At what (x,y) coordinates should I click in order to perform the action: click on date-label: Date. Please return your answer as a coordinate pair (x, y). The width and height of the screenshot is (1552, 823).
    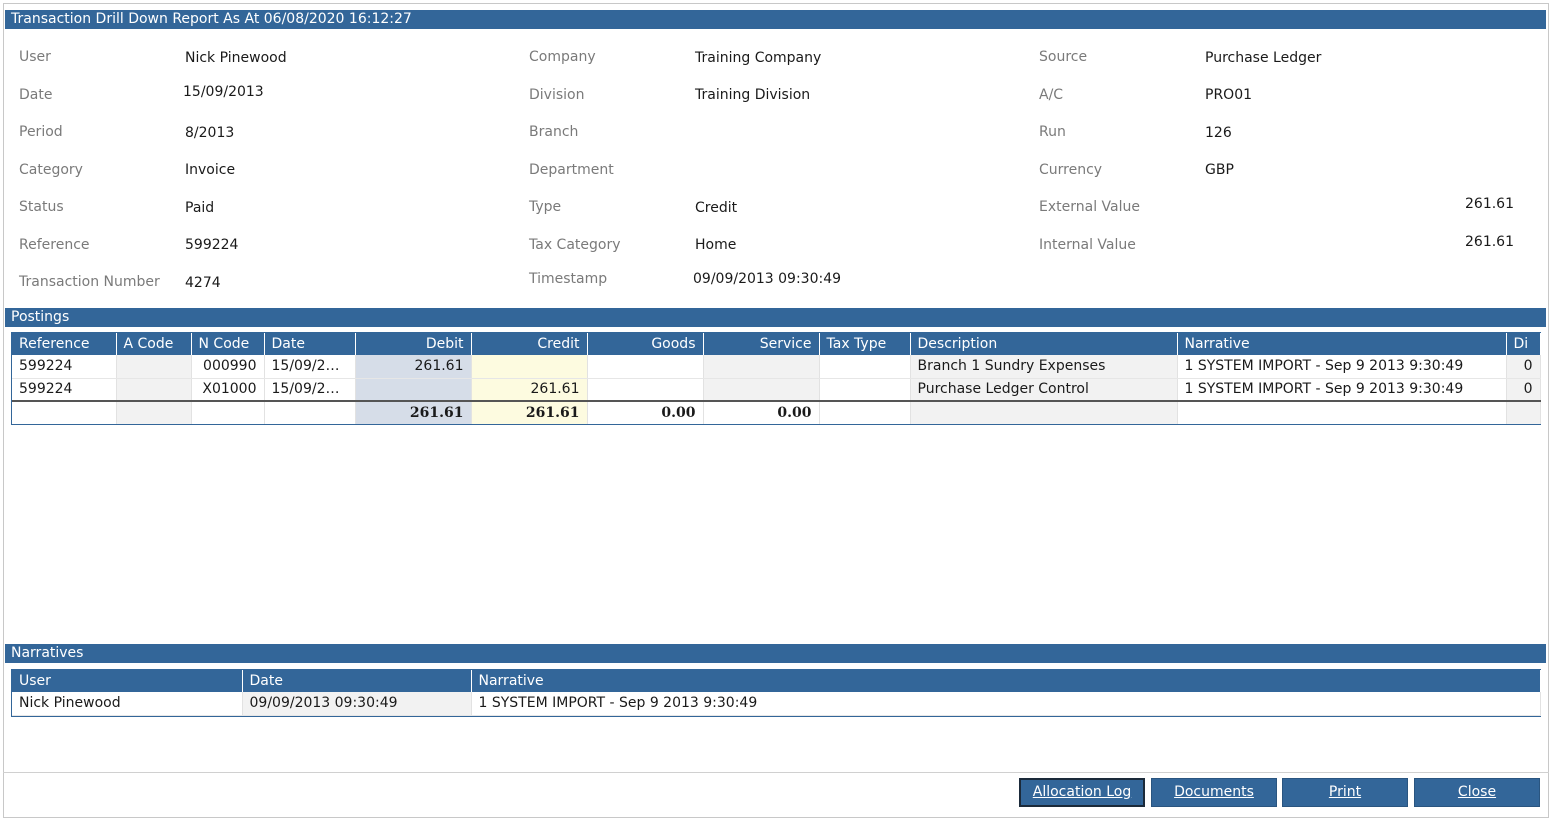
    Looking at the image, I should click on (36, 95).